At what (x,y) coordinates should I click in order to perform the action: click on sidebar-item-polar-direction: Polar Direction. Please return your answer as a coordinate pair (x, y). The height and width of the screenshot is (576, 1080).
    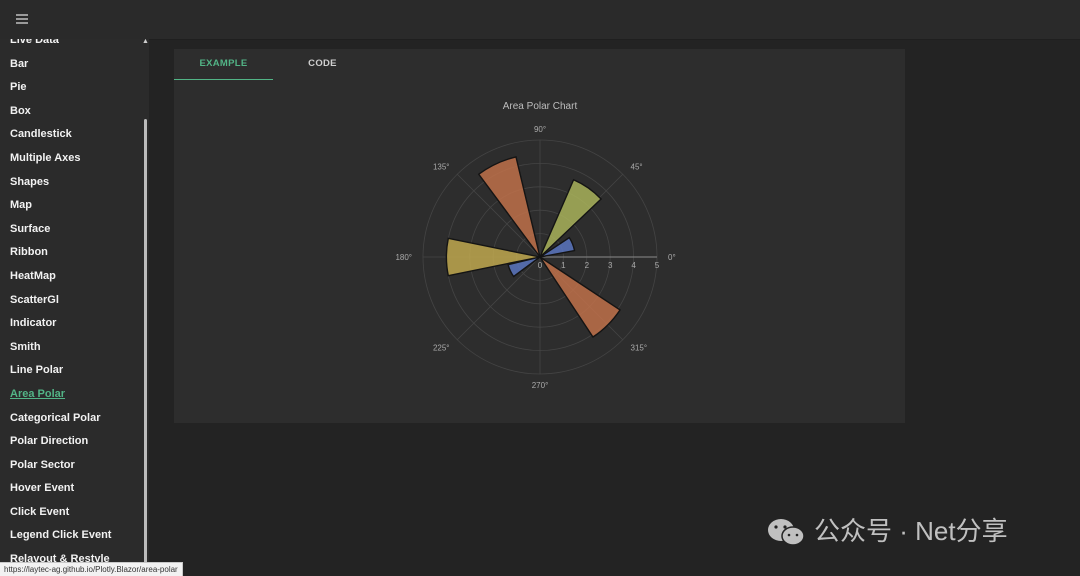
    Looking at the image, I should click on (70, 442).